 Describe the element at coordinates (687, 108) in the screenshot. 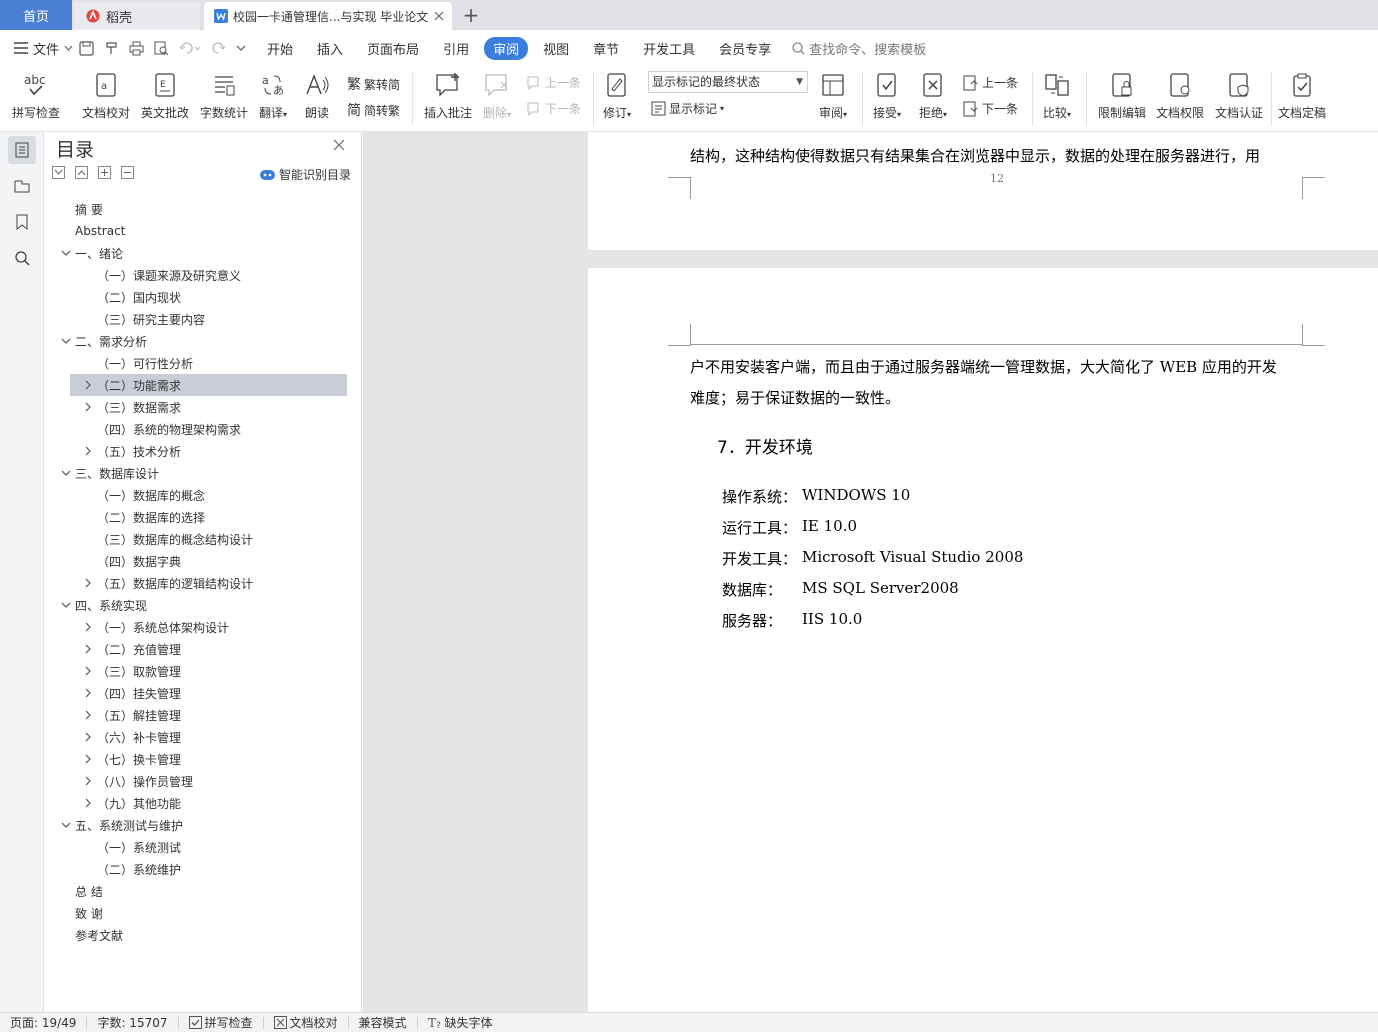

I see `show-markup-button: 显示标记 ▾` at that location.